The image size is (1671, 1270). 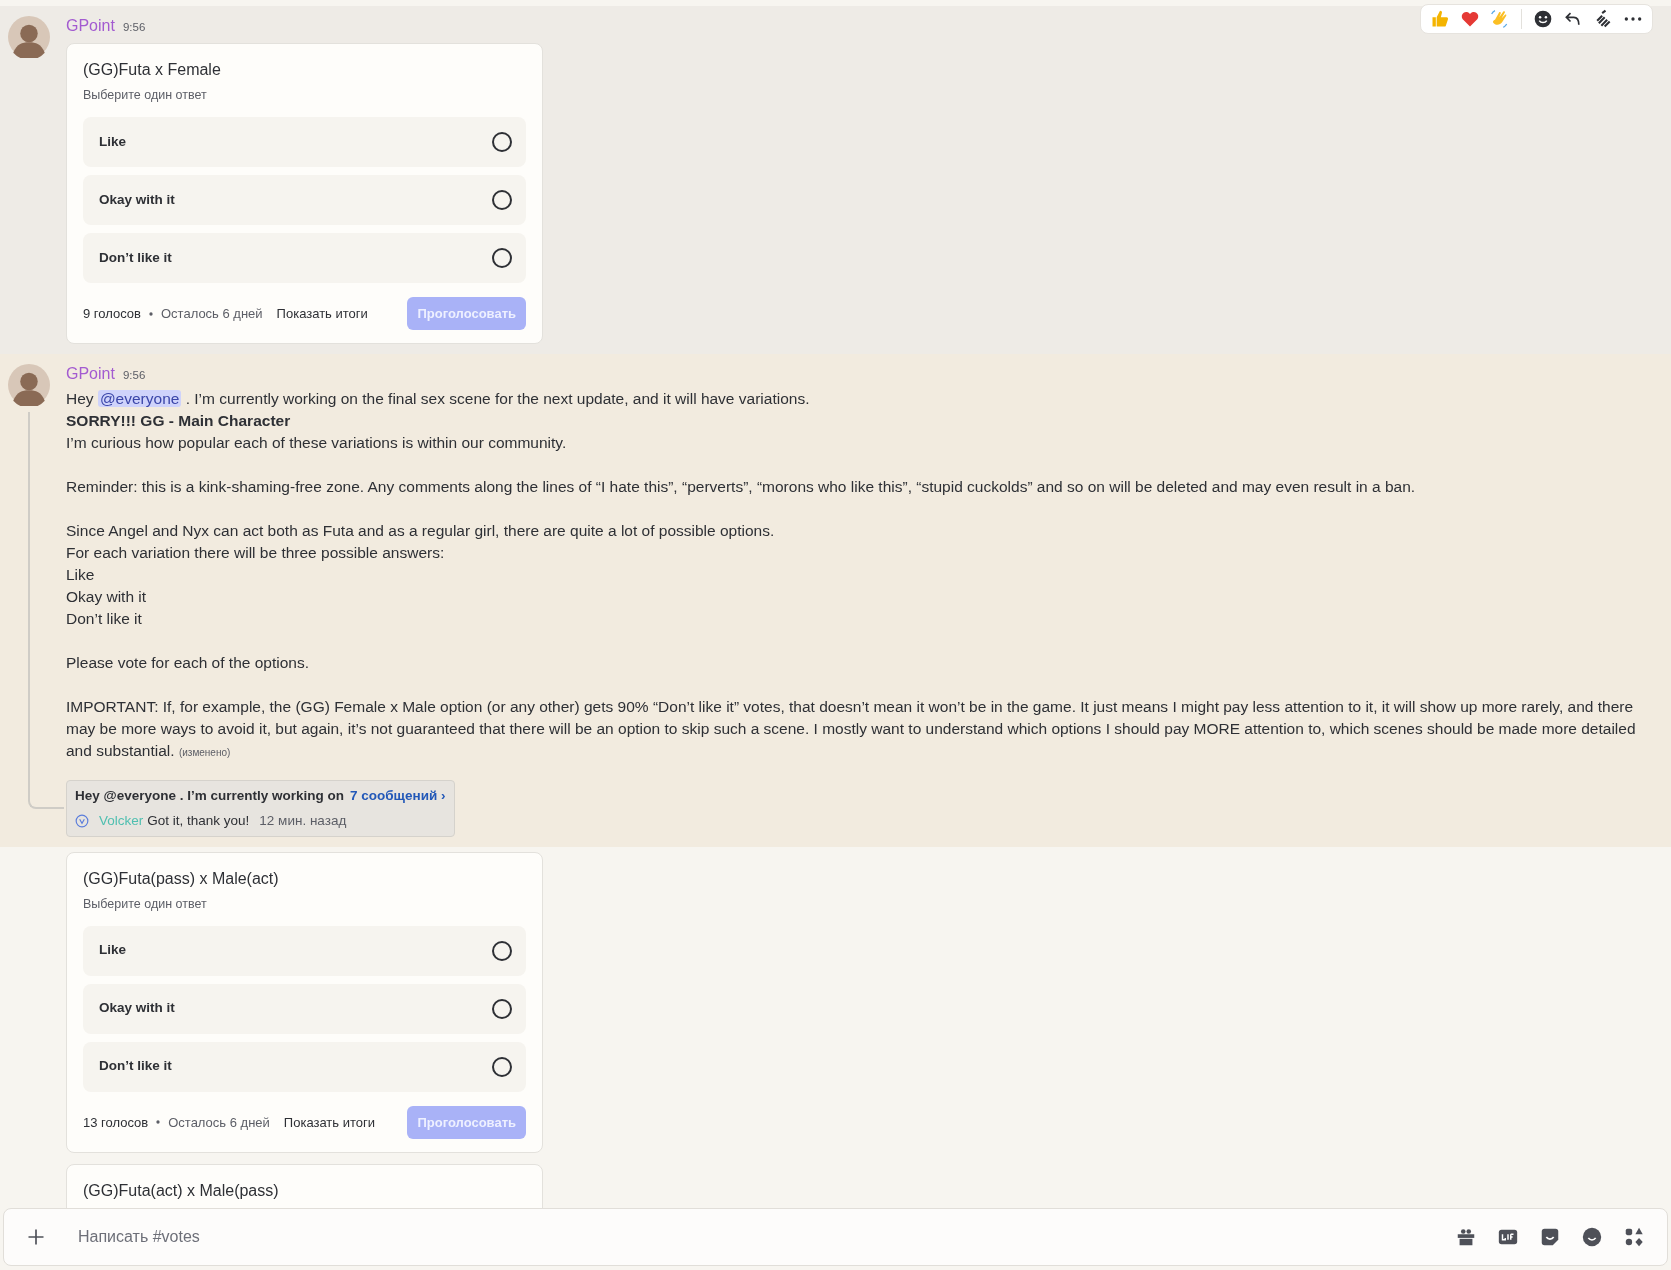 I want to click on heart-icon, so click(x=1470, y=19).